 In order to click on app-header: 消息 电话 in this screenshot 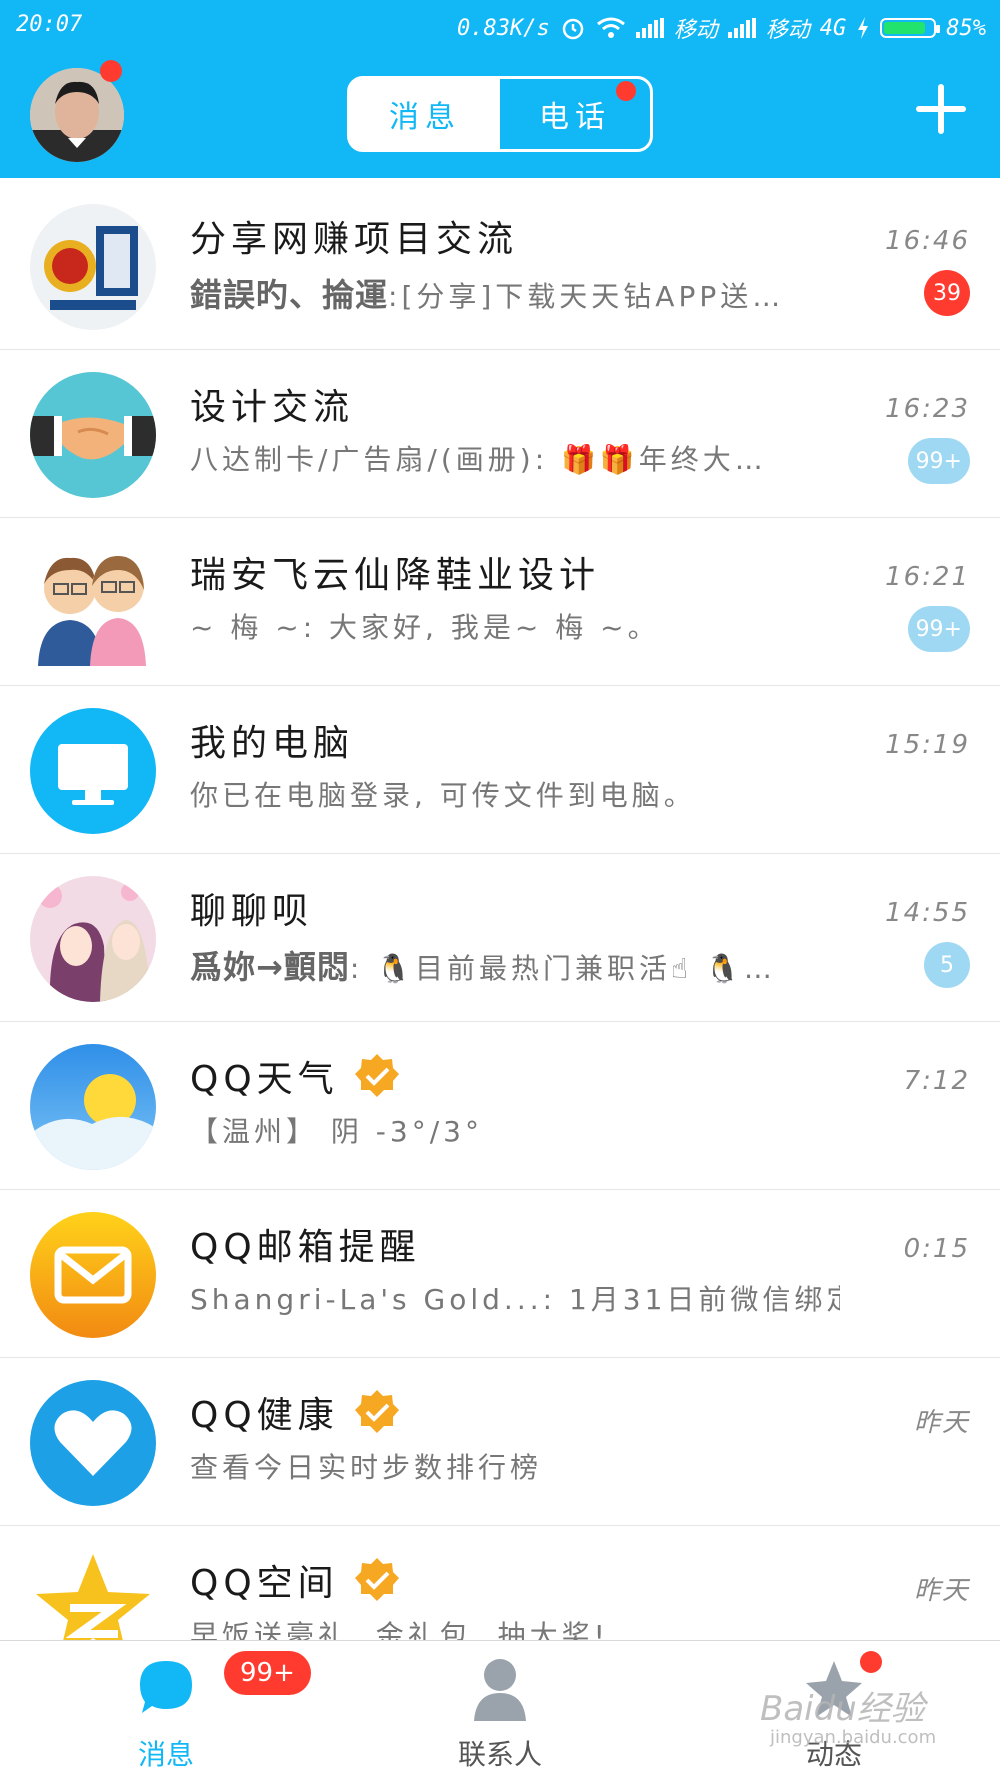, I will do `click(500, 114)`.